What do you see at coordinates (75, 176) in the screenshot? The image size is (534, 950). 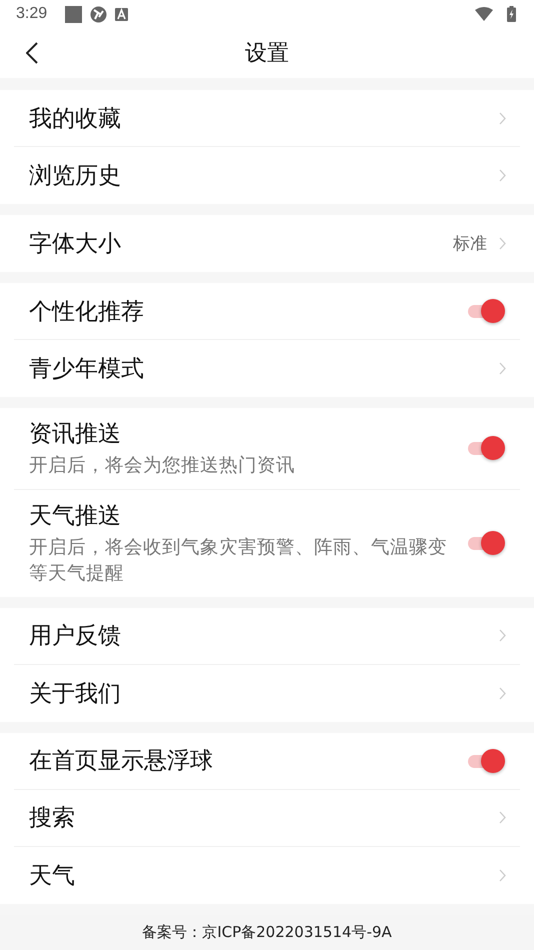 I see `row-label: 浏览历史` at bounding box center [75, 176].